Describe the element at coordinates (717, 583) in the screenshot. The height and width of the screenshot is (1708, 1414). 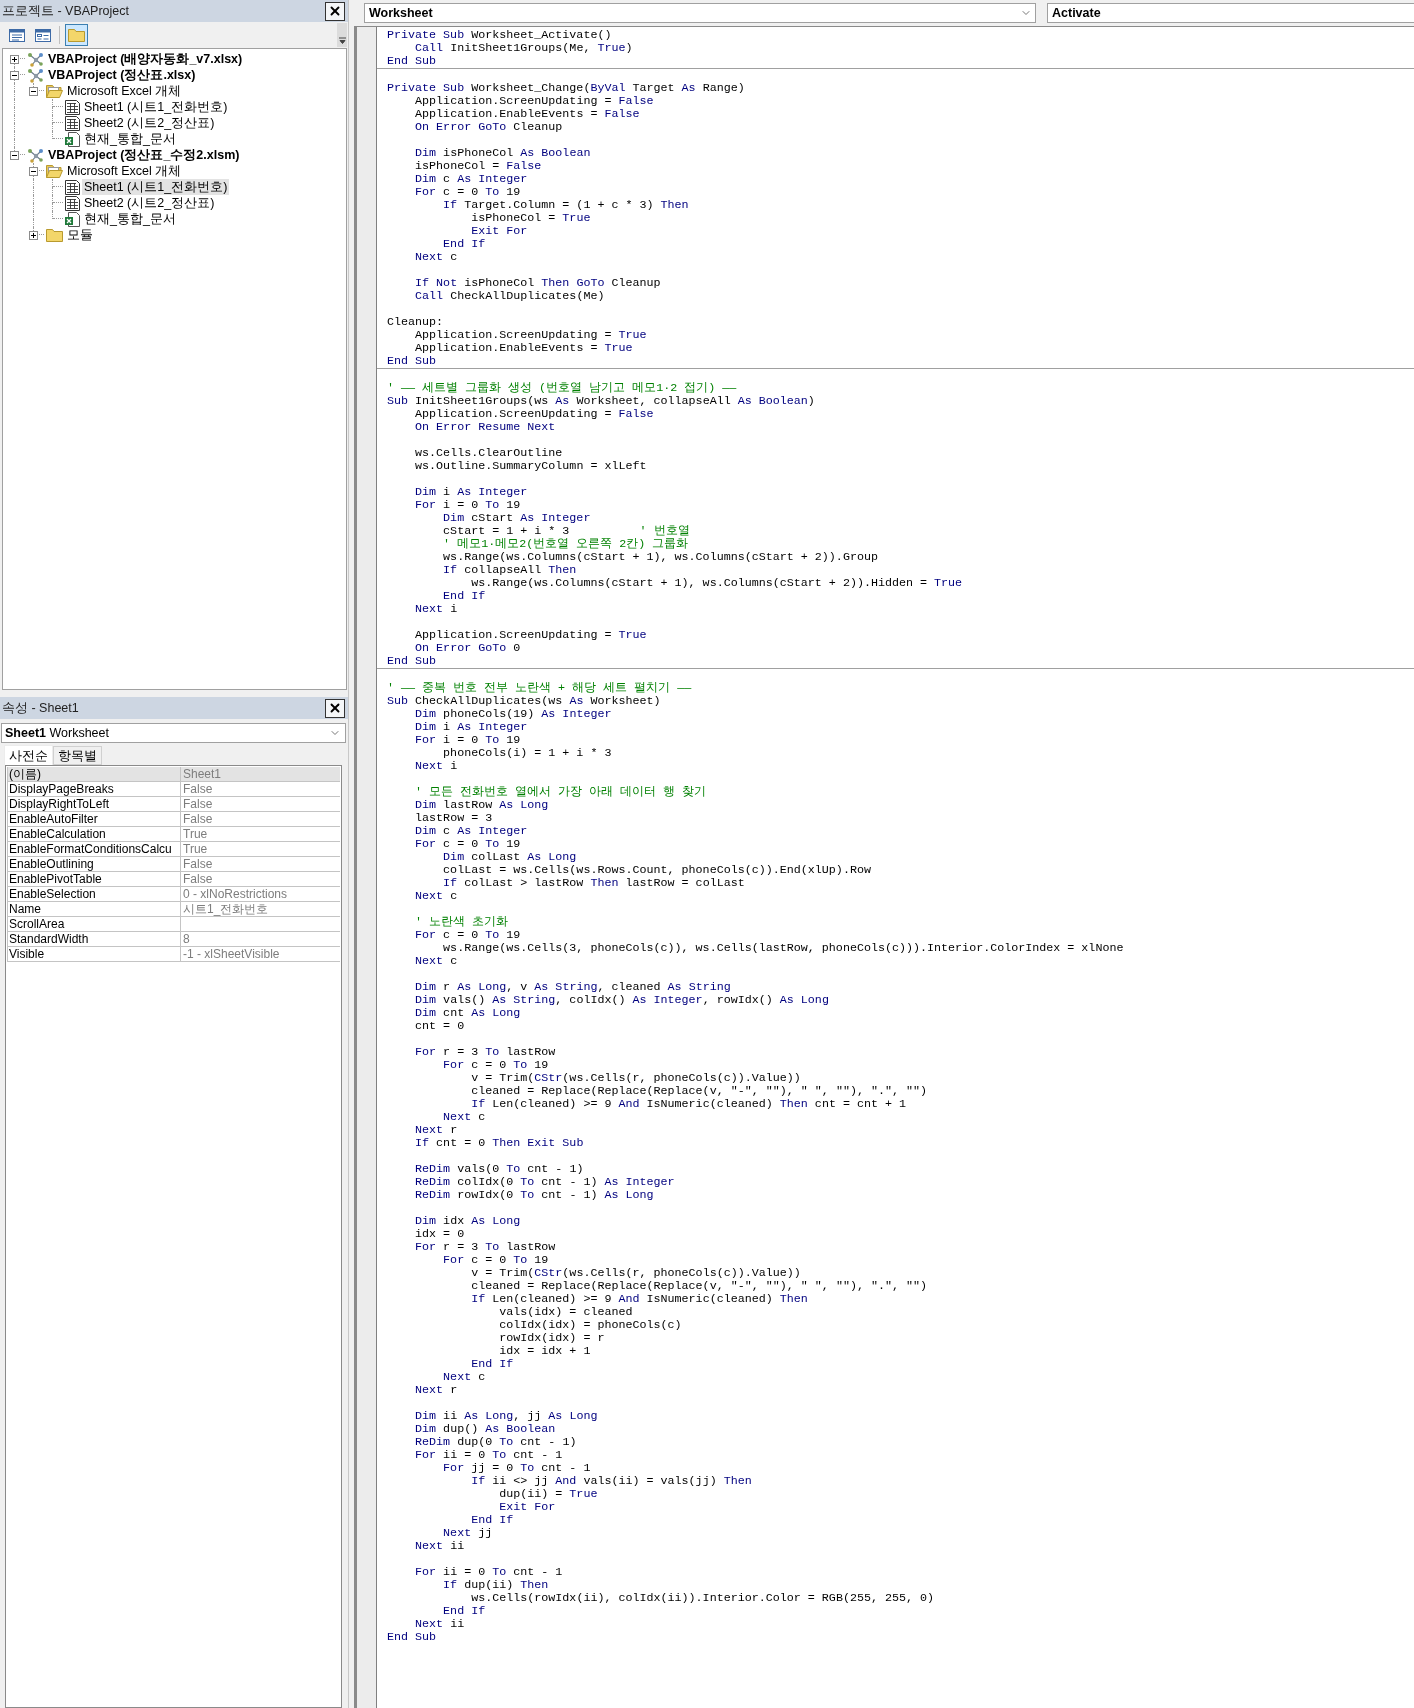
I see `code-line: ws.Range(ws.Columns(cStart + 1), ws.Columns(cStart + 2)).Hidden = True` at that location.